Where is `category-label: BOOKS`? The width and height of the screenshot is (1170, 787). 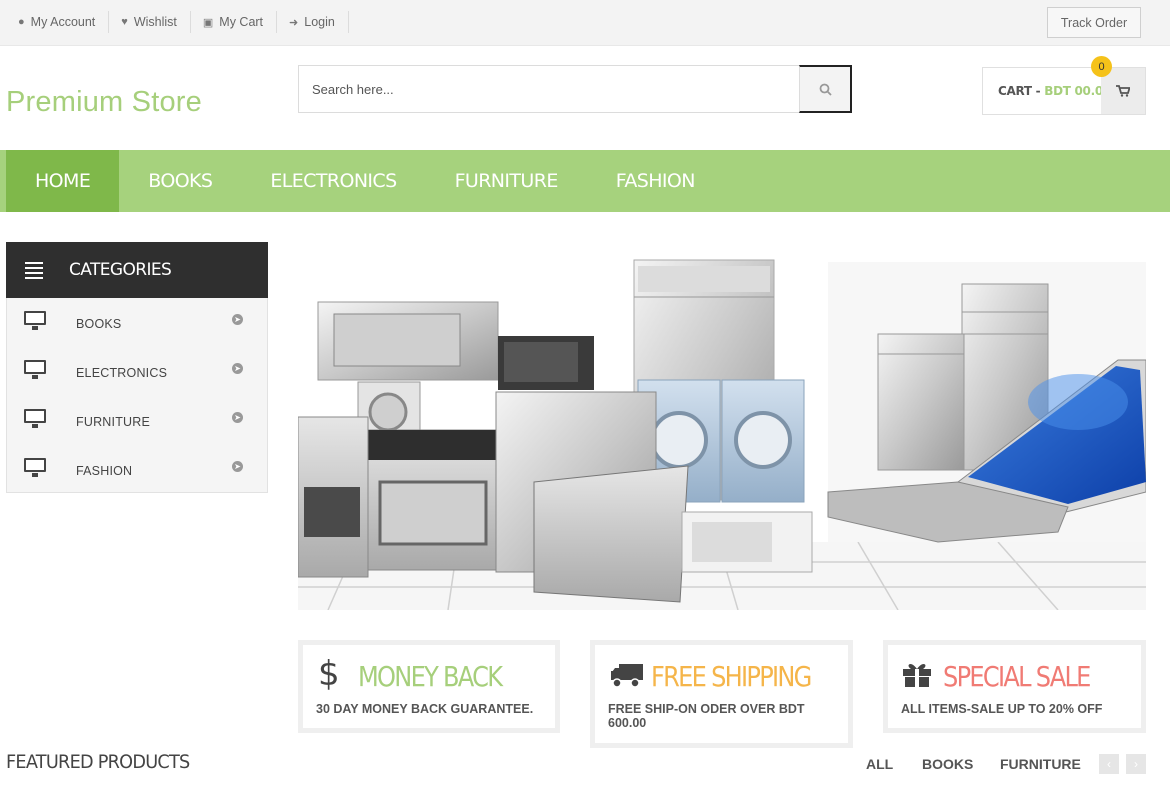
category-label: BOOKS is located at coordinates (99, 324).